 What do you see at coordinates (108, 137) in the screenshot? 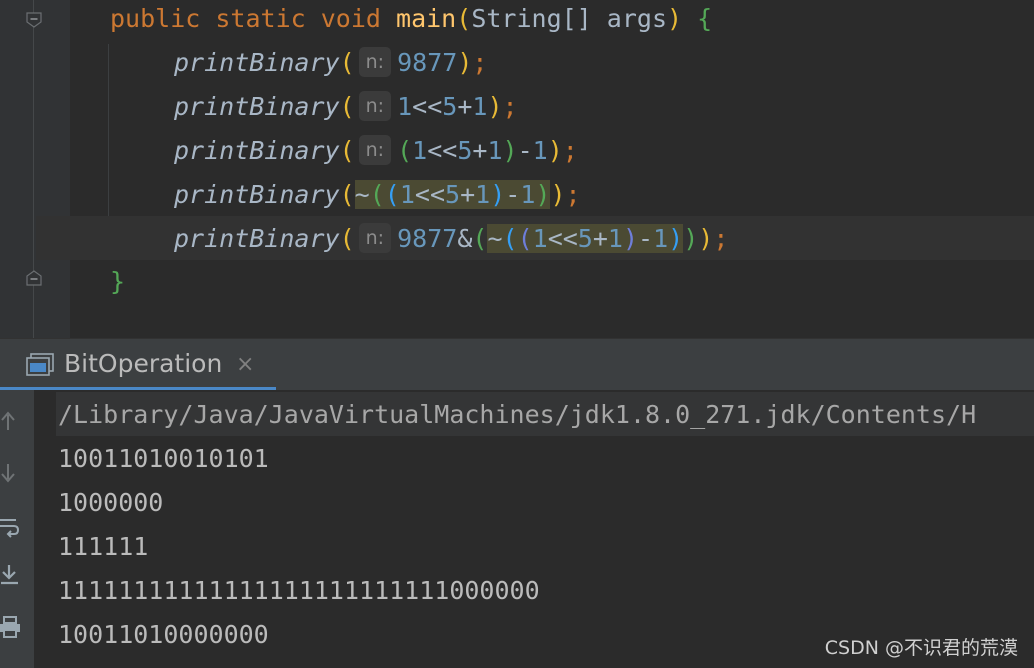
I see `indent-guide` at bounding box center [108, 137].